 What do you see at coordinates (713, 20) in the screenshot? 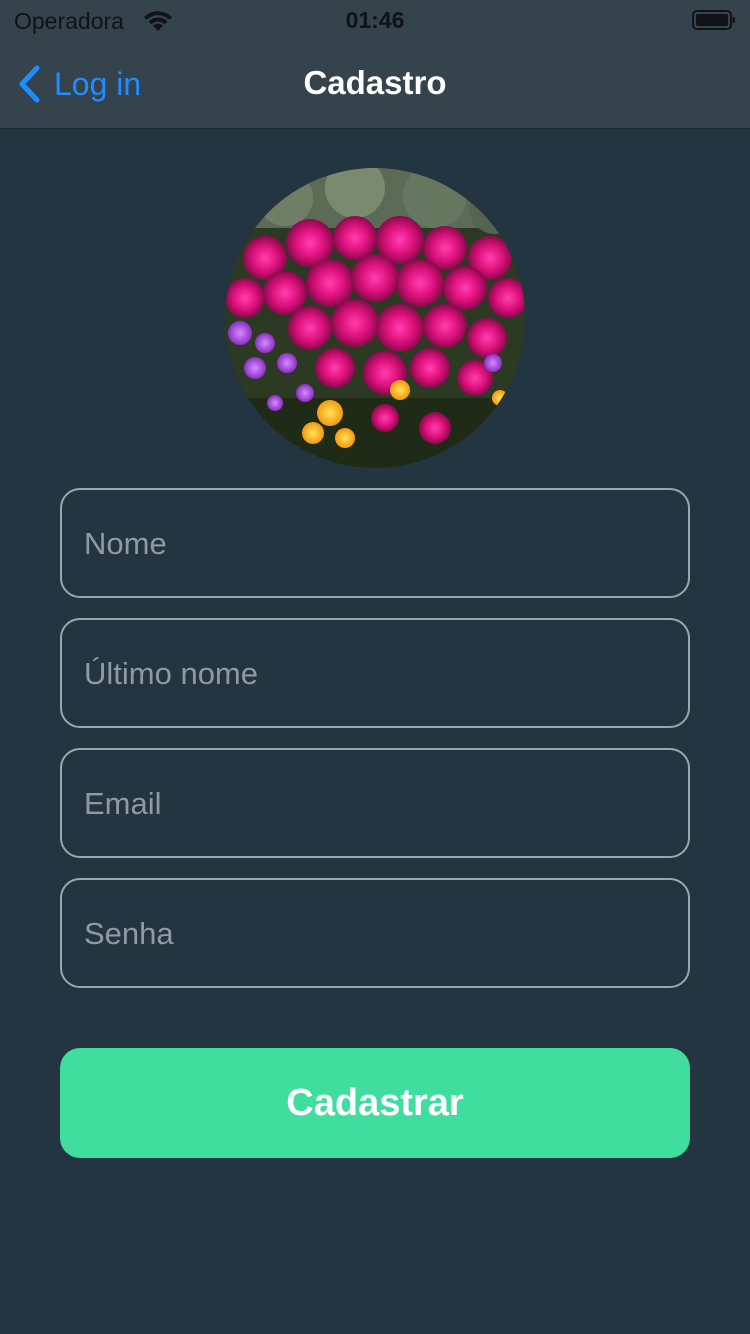
I see `battery-icon` at bounding box center [713, 20].